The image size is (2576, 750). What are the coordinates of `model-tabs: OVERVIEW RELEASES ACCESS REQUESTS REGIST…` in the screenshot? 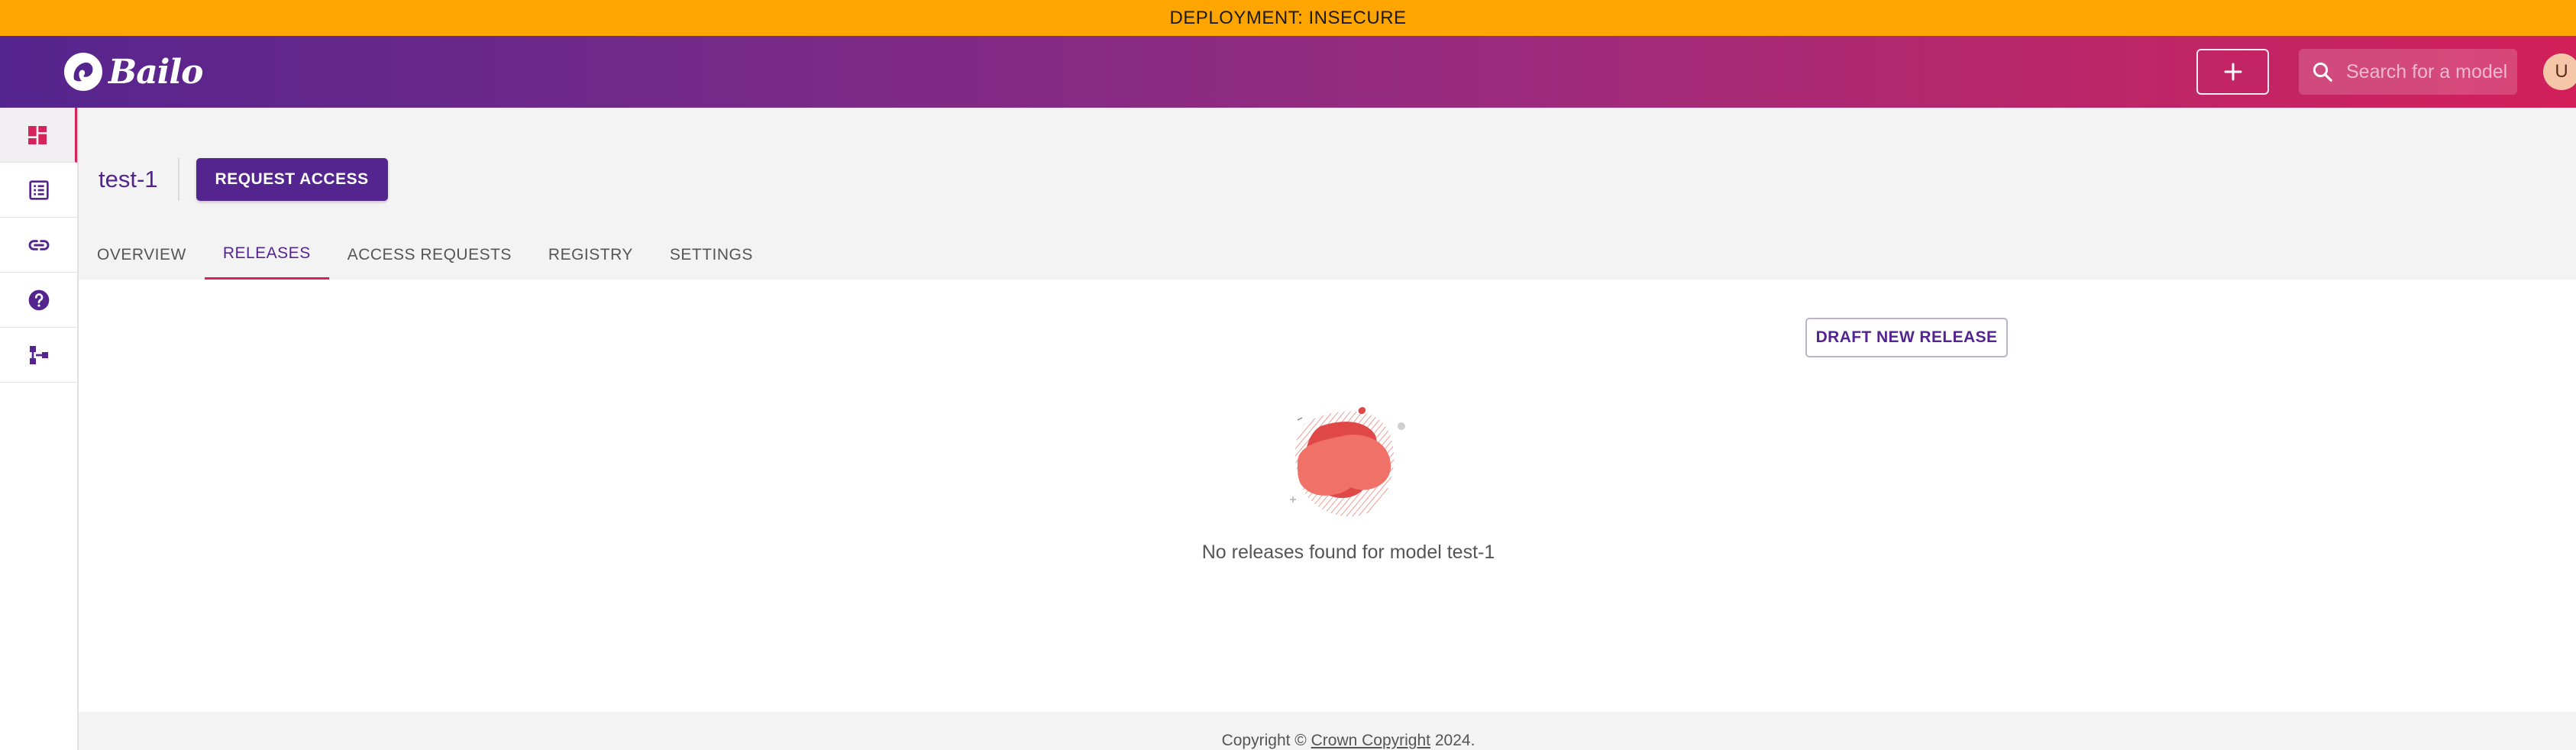 It's located at (425, 255).